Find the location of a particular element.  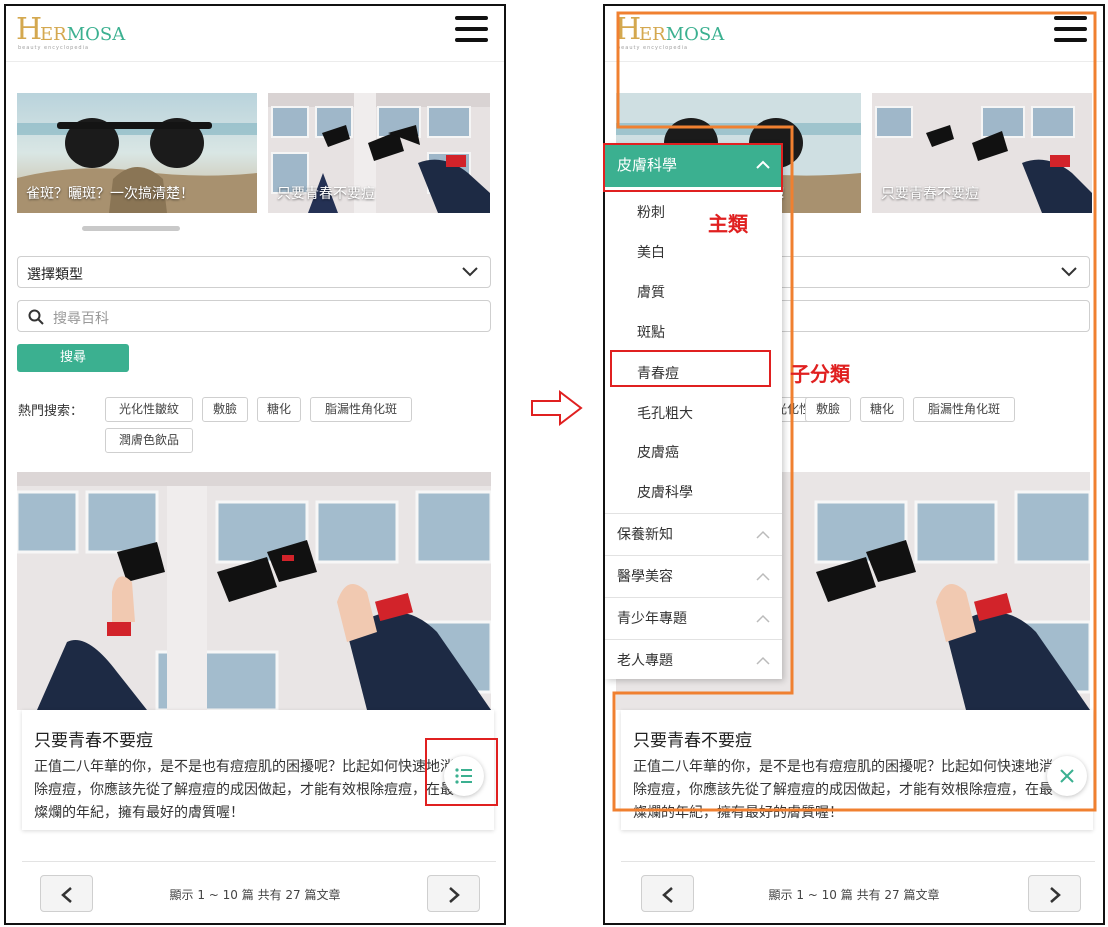

annotation-label: 子分類 is located at coordinates (820, 374).